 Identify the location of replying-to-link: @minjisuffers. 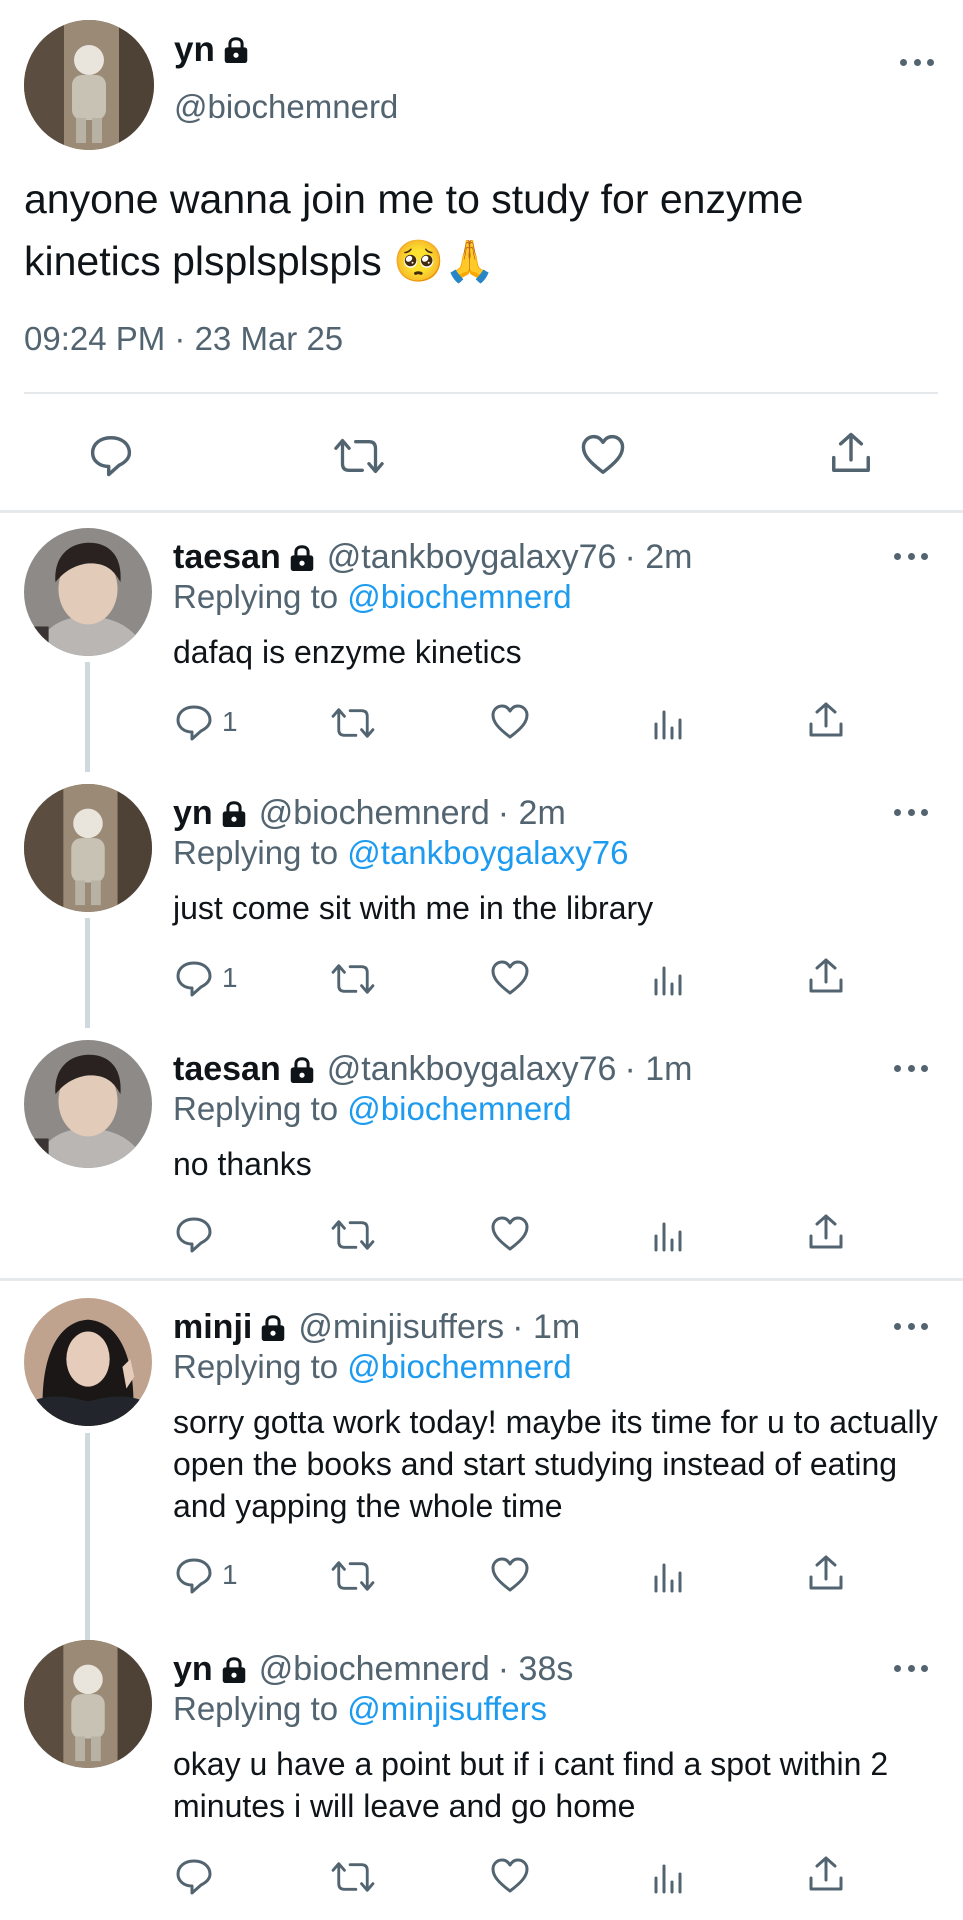
(447, 1708).